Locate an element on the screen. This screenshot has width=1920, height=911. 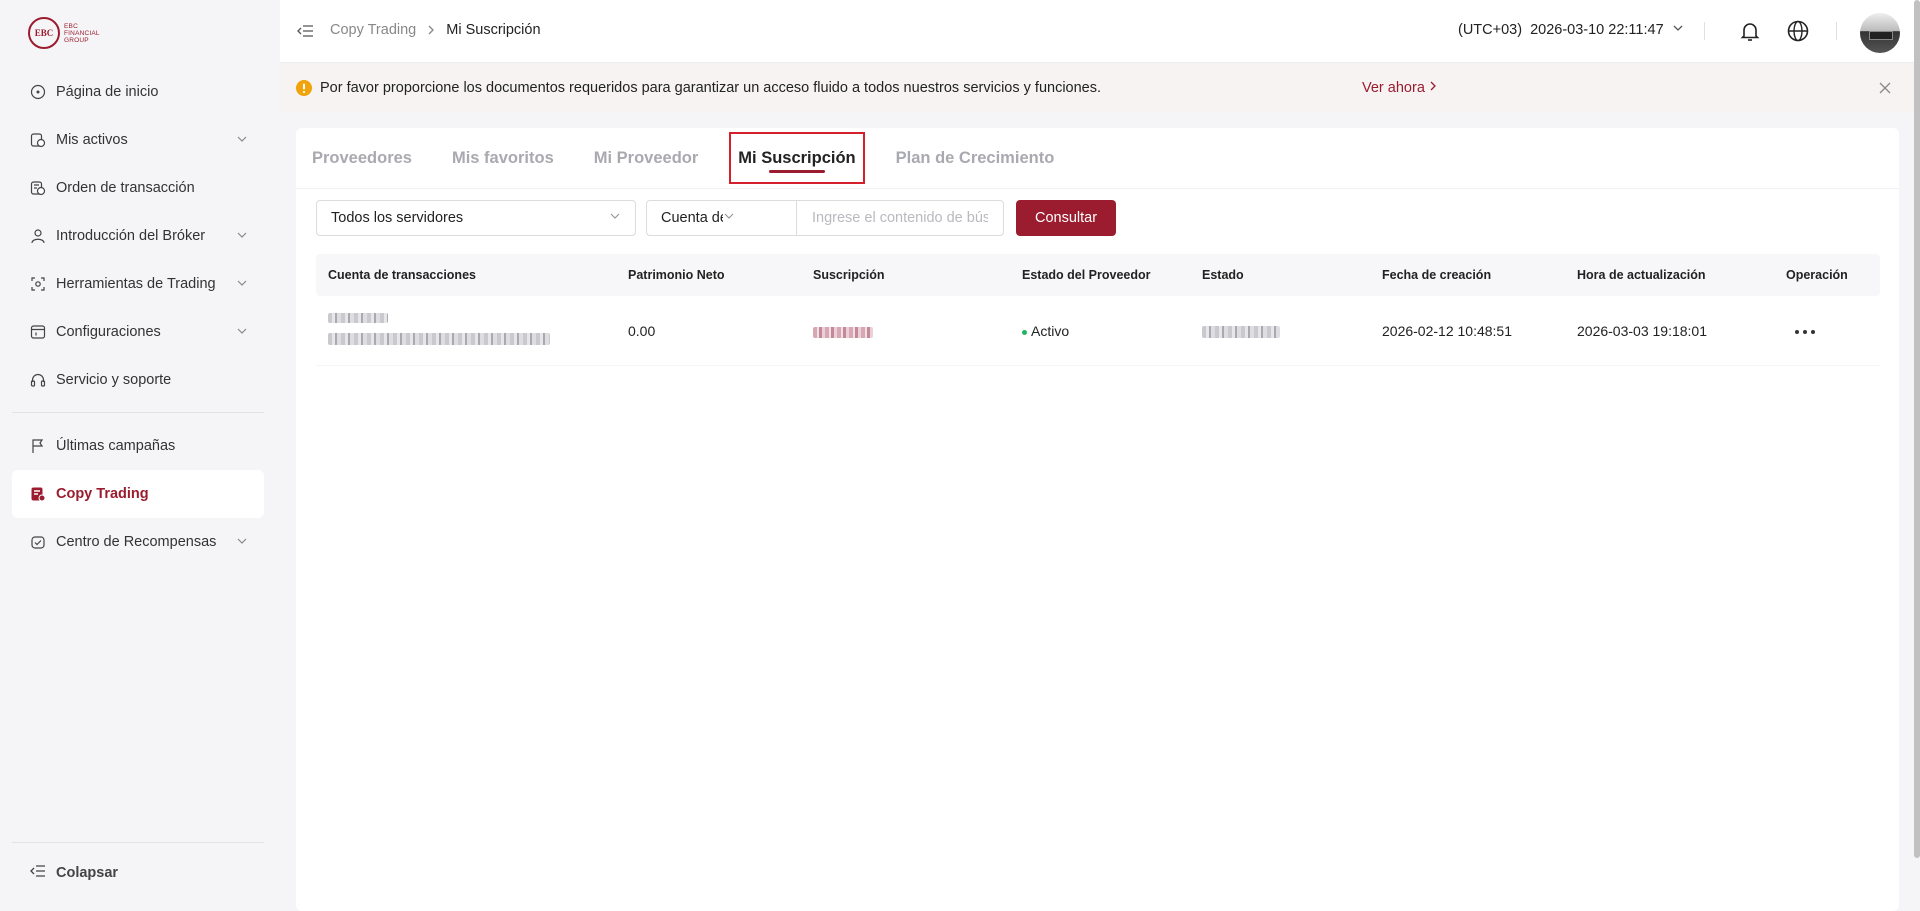
sidebar-item-support: Servicio y soporte is located at coordinates (138, 380).